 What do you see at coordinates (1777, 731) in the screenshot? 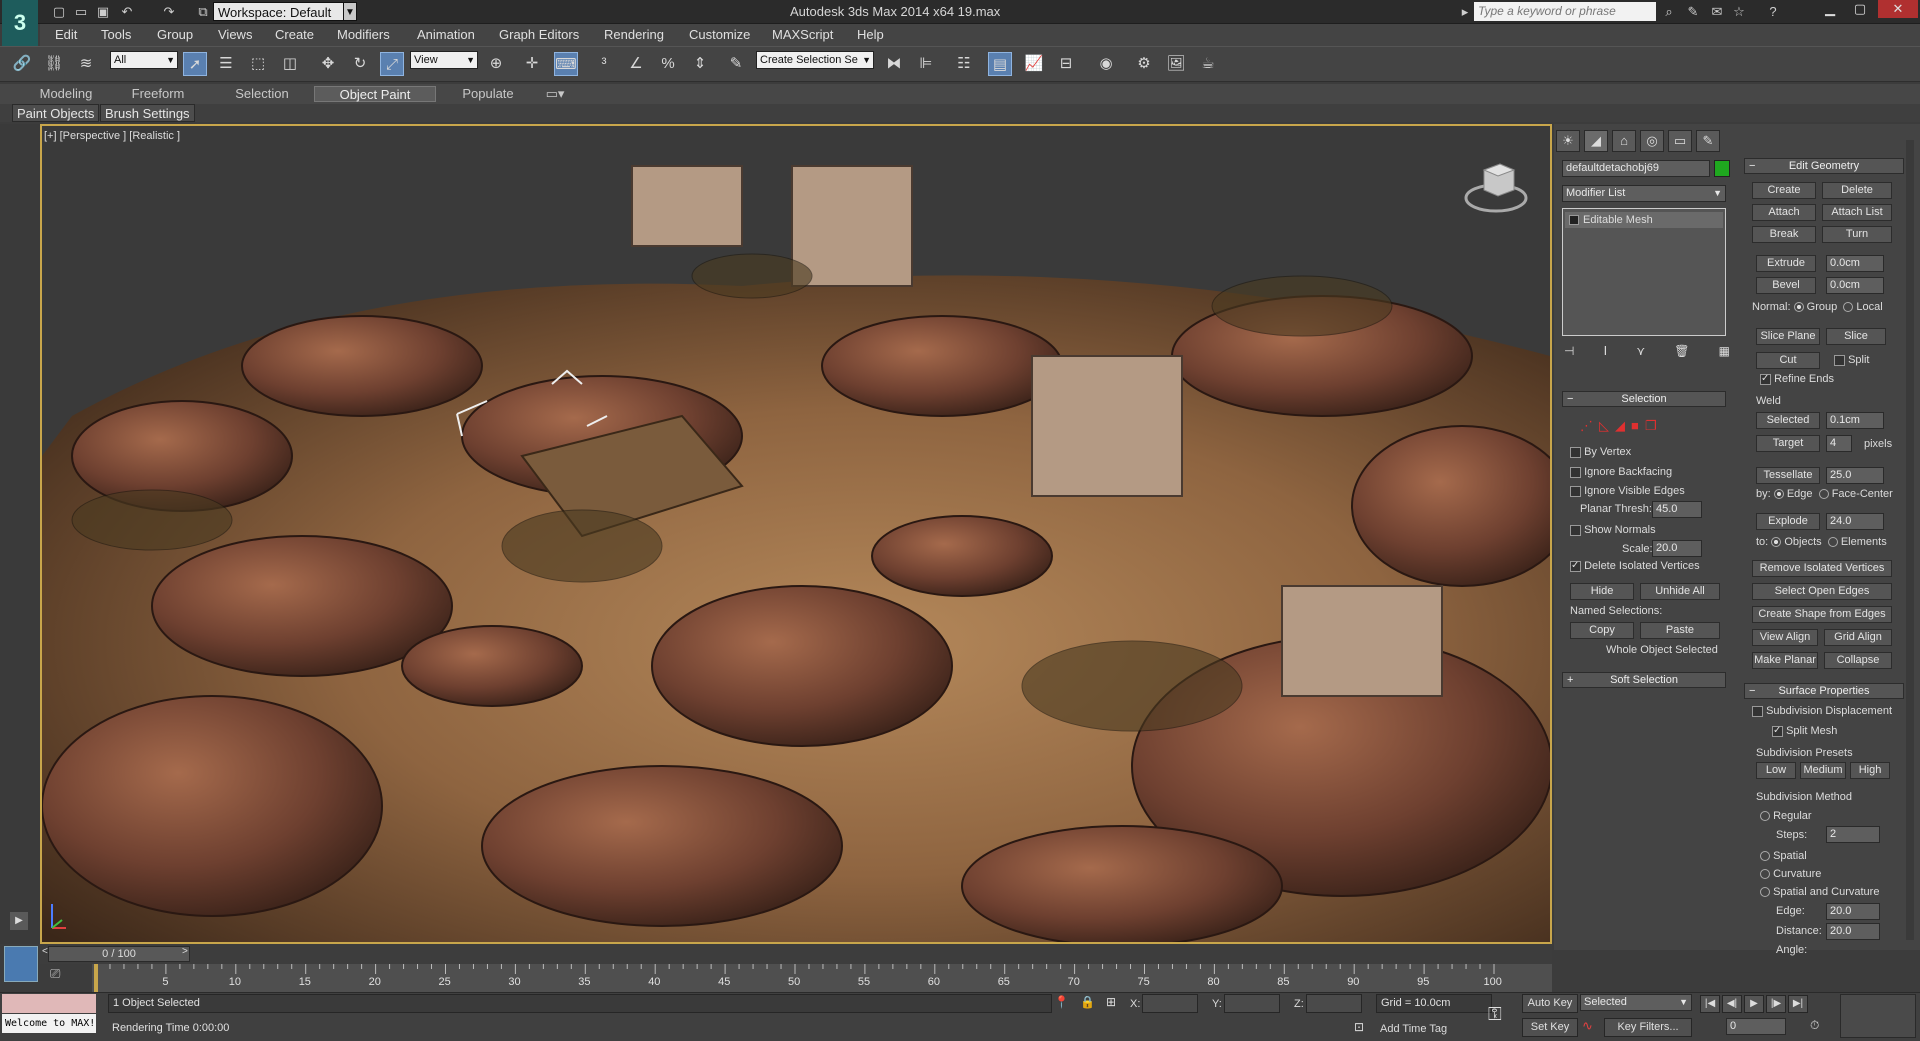
I see `split-mesh-checkbox` at bounding box center [1777, 731].